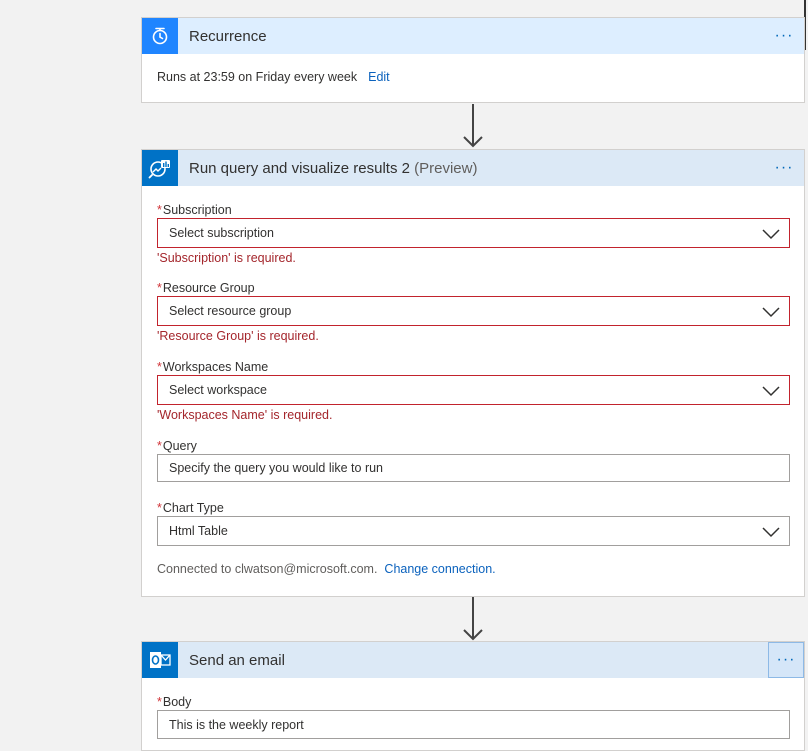 Image resolution: width=808 pixels, height=751 pixels. I want to click on send-email-title: Send an email, so click(237, 660).